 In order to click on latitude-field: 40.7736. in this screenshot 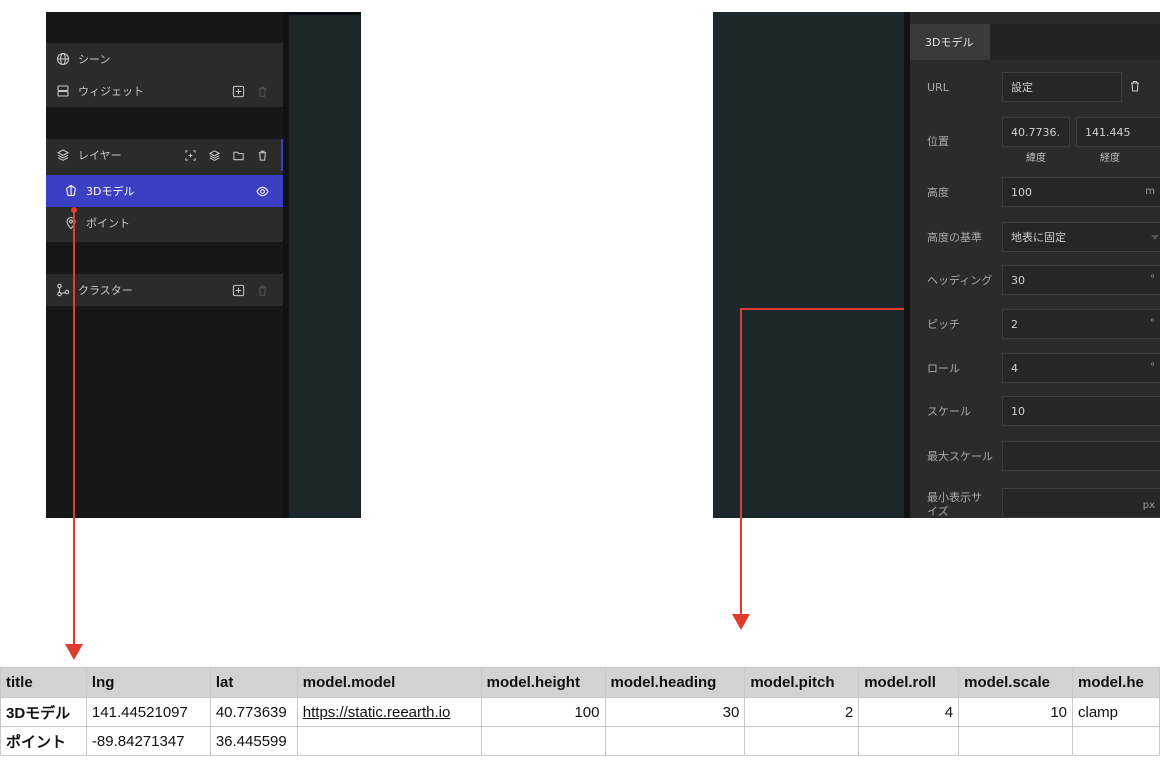, I will do `click(1036, 132)`.